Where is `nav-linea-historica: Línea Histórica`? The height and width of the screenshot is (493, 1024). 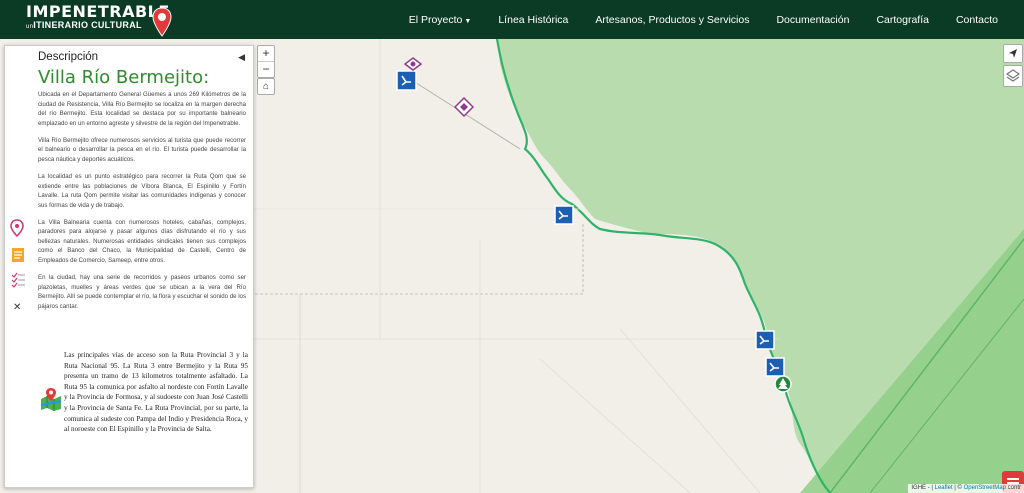 nav-linea-historica: Línea Histórica is located at coordinates (533, 20).